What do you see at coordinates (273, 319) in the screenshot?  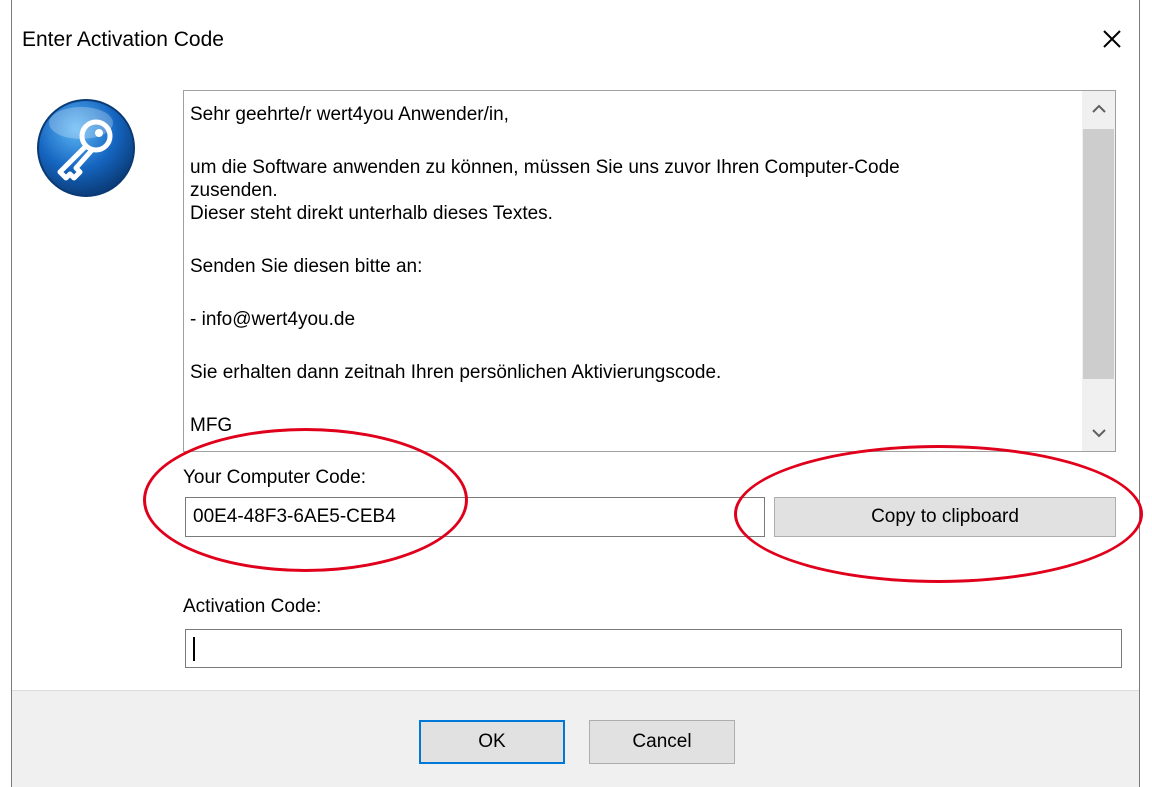 I see `message-line: - info@wert4you.de` at bounding box center [273, 319].